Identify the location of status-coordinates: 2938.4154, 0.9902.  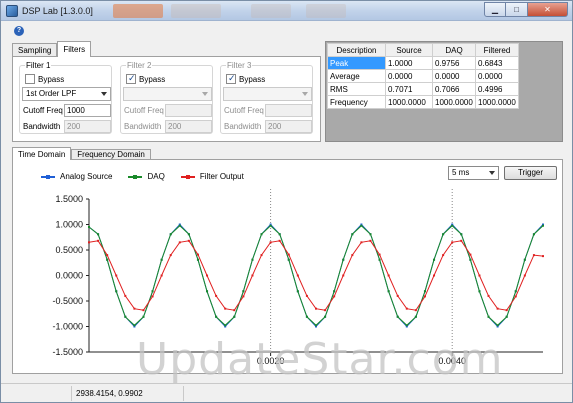
(127, 393).